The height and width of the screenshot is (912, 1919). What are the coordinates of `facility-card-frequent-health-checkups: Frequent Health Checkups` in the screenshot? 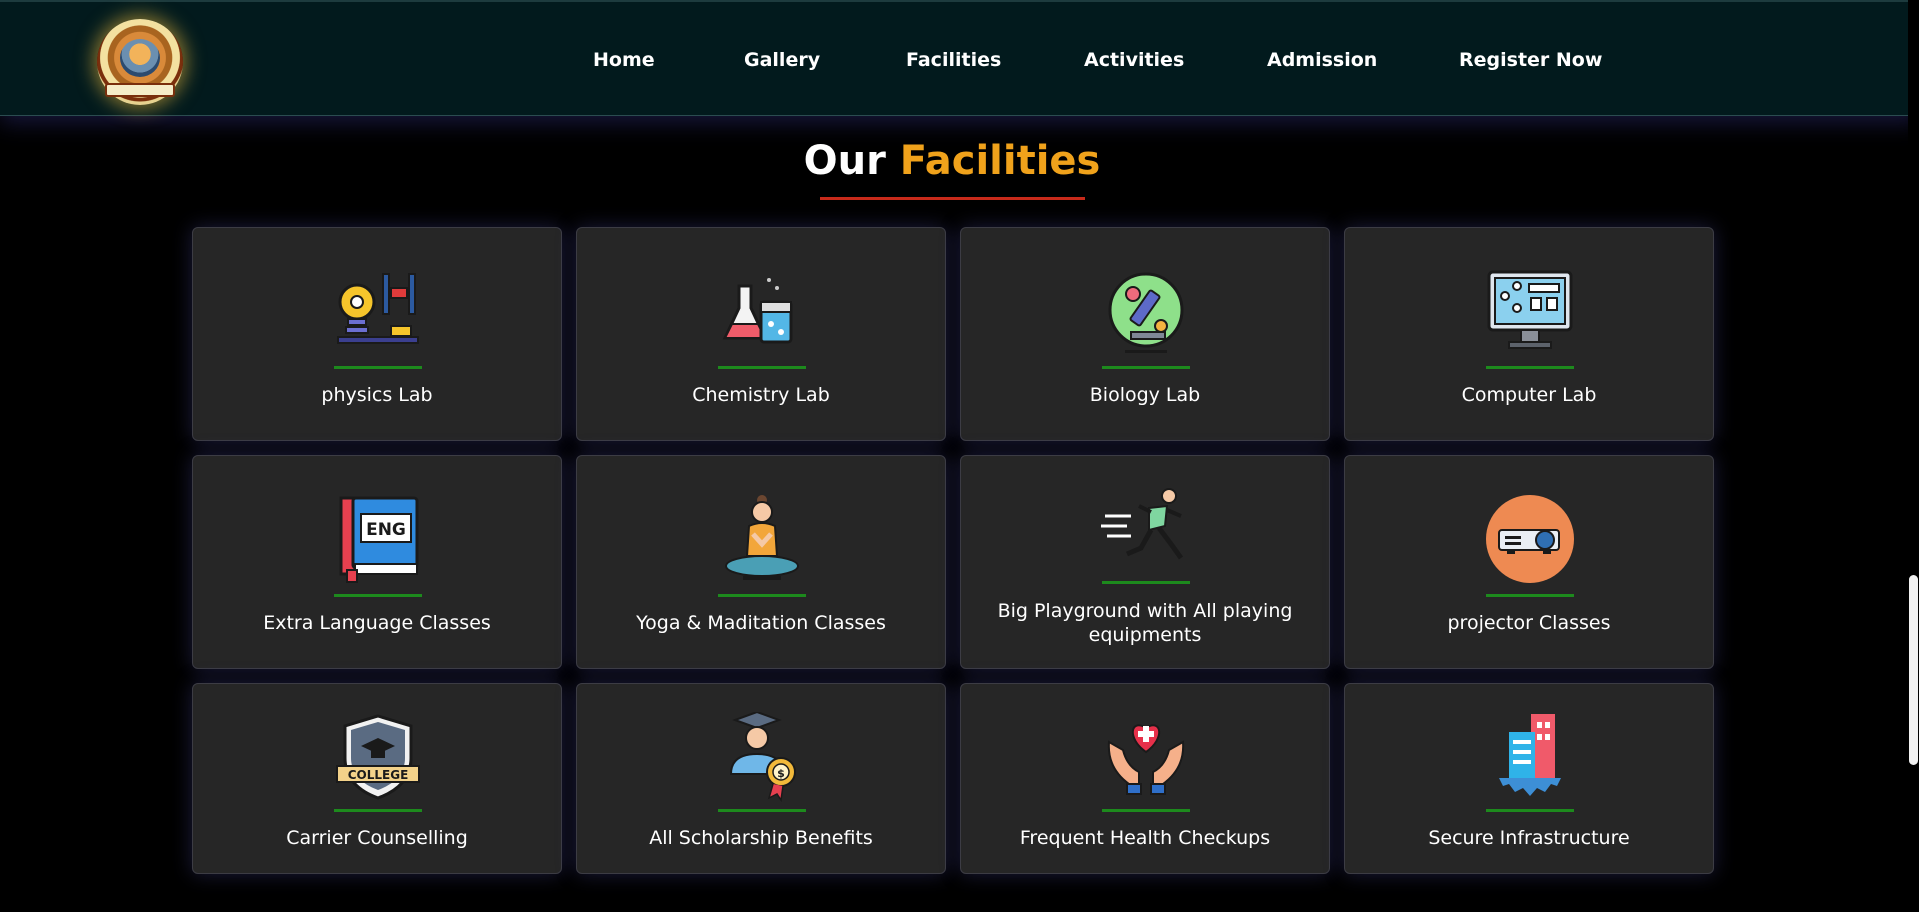 It's located at (1145, 778).